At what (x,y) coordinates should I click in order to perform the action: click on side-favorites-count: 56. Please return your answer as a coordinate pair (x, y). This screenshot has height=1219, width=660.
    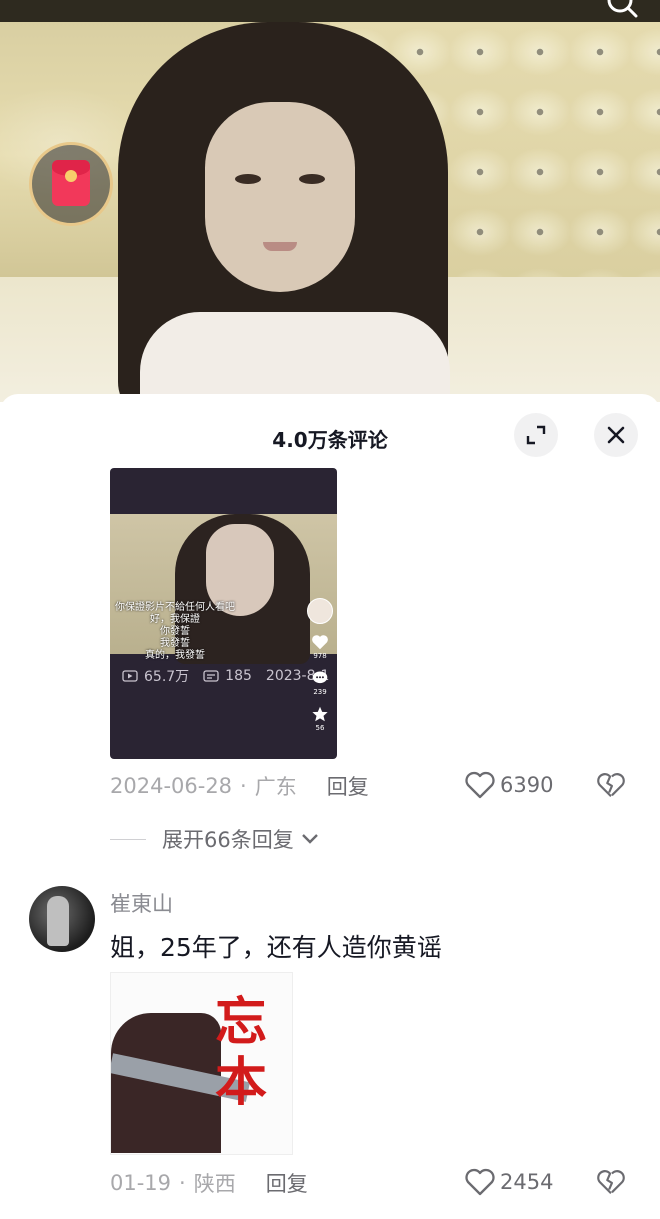
    Looking at the image, I should click on (320, 728).